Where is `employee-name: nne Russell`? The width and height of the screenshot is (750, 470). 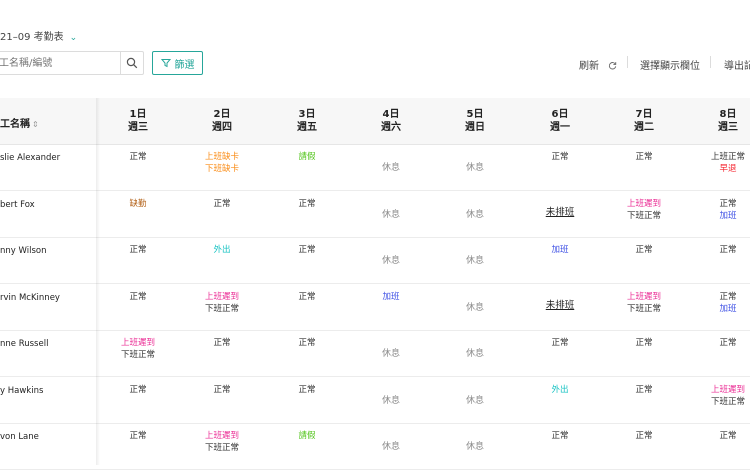 employee-name: nne Russell is located at coordinates (24, 344).